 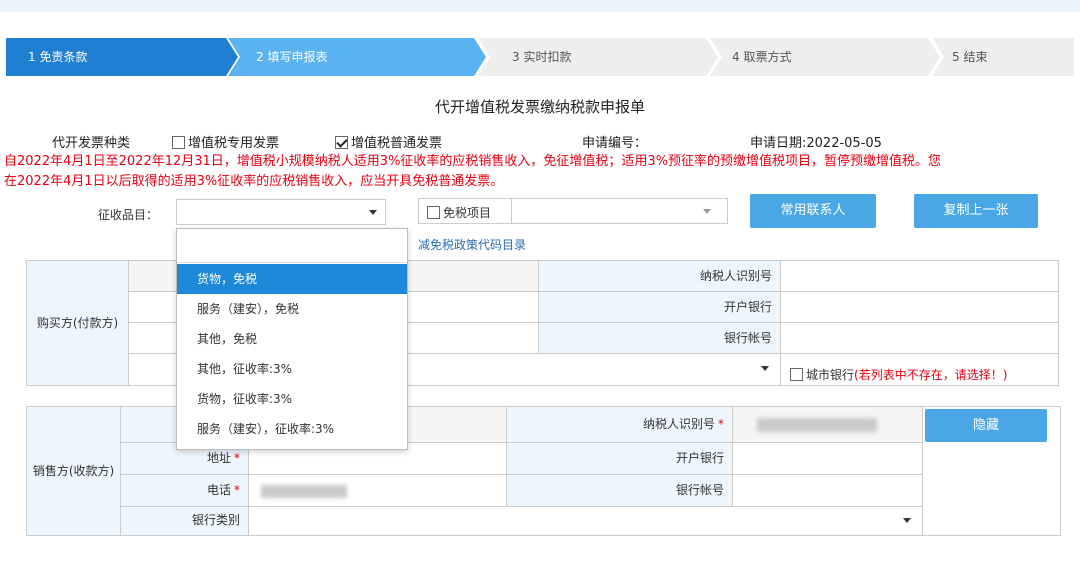 I want to click on buyer-bank-input, so click(x=919, y=307).